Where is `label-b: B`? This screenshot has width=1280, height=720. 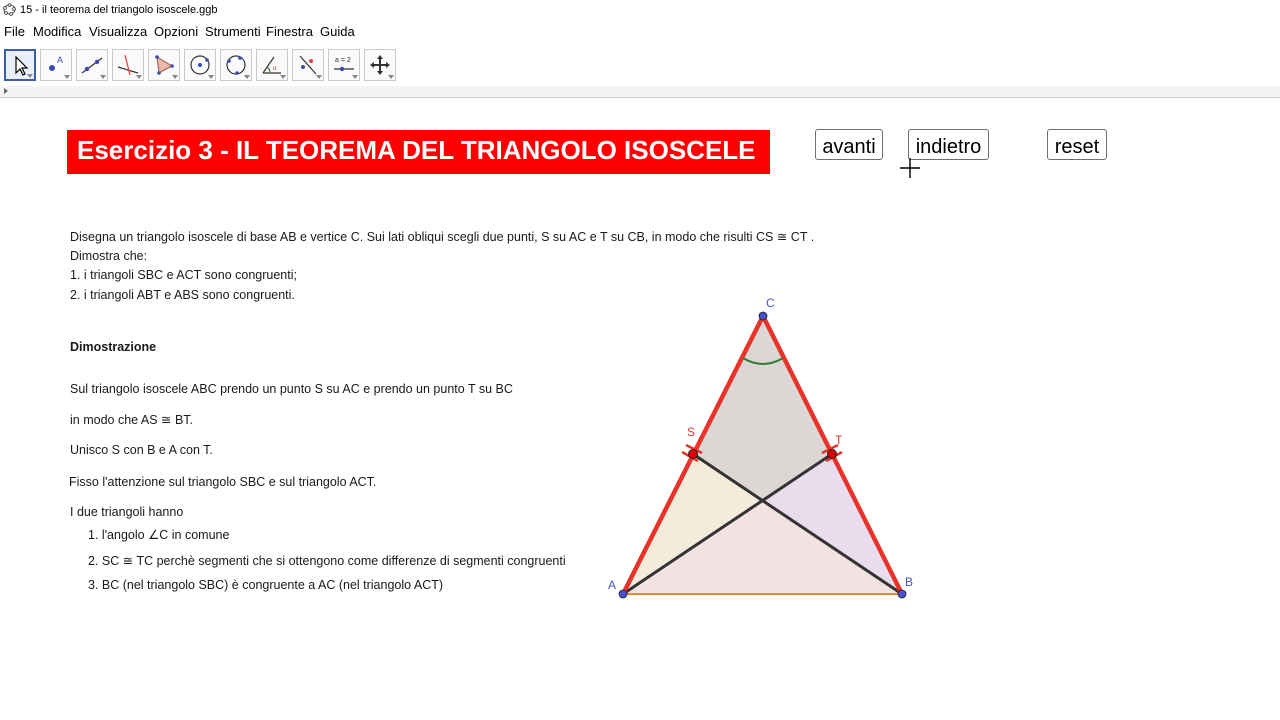
label-b: B is located at coordinates (909, 582).